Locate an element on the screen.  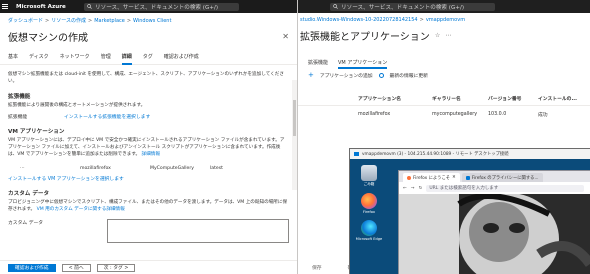
plus-icon: + is located at coordinates (311, 75).